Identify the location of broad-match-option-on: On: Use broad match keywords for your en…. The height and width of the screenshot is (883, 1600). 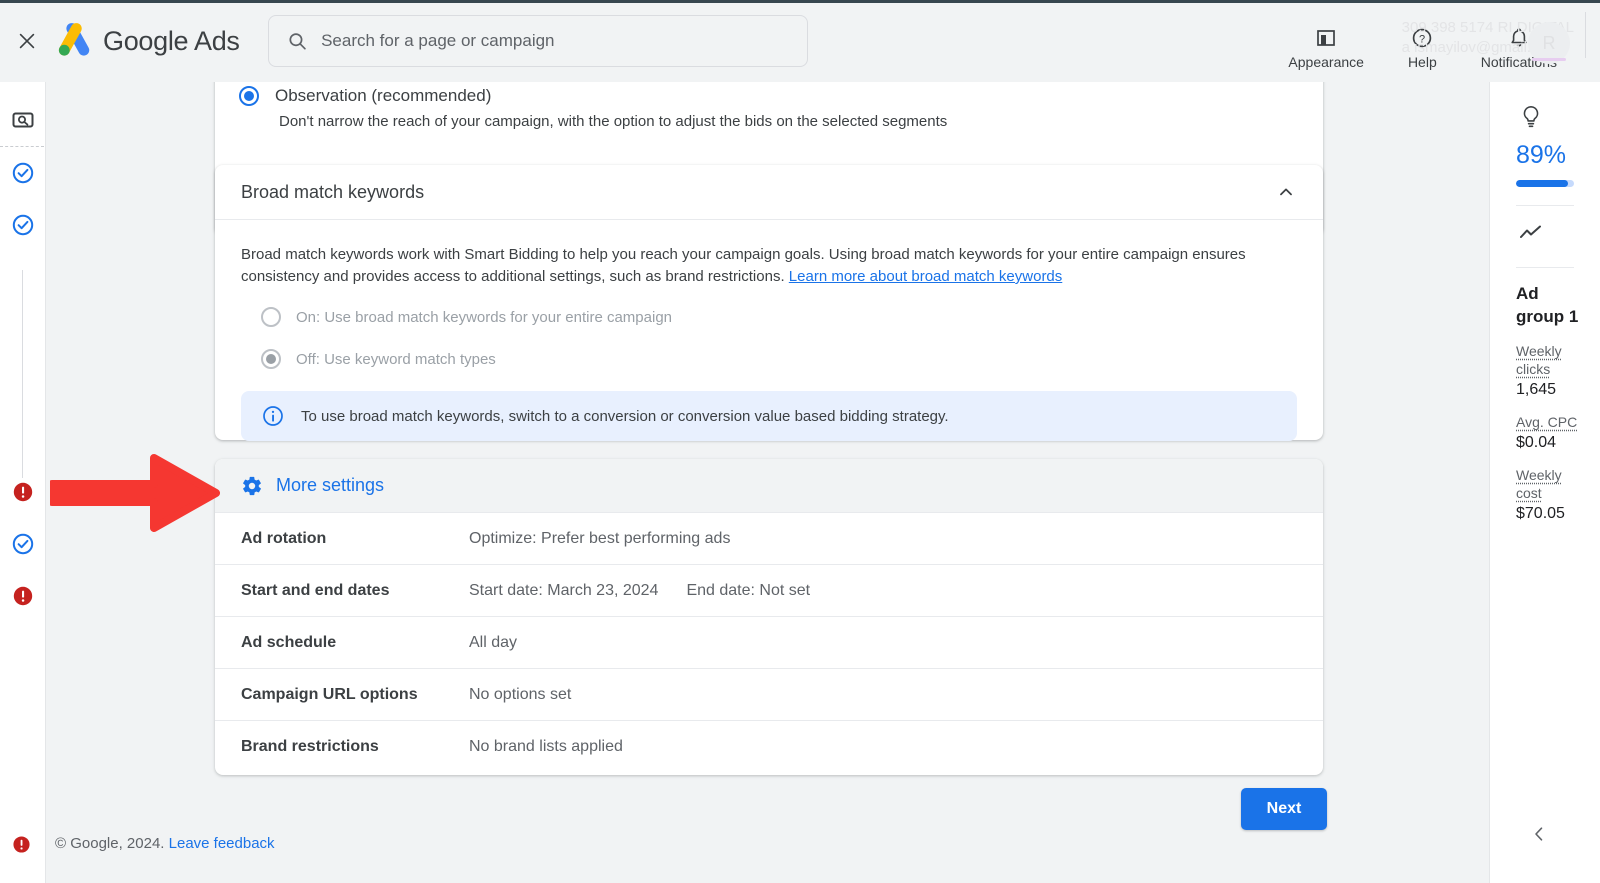
(779, 317).